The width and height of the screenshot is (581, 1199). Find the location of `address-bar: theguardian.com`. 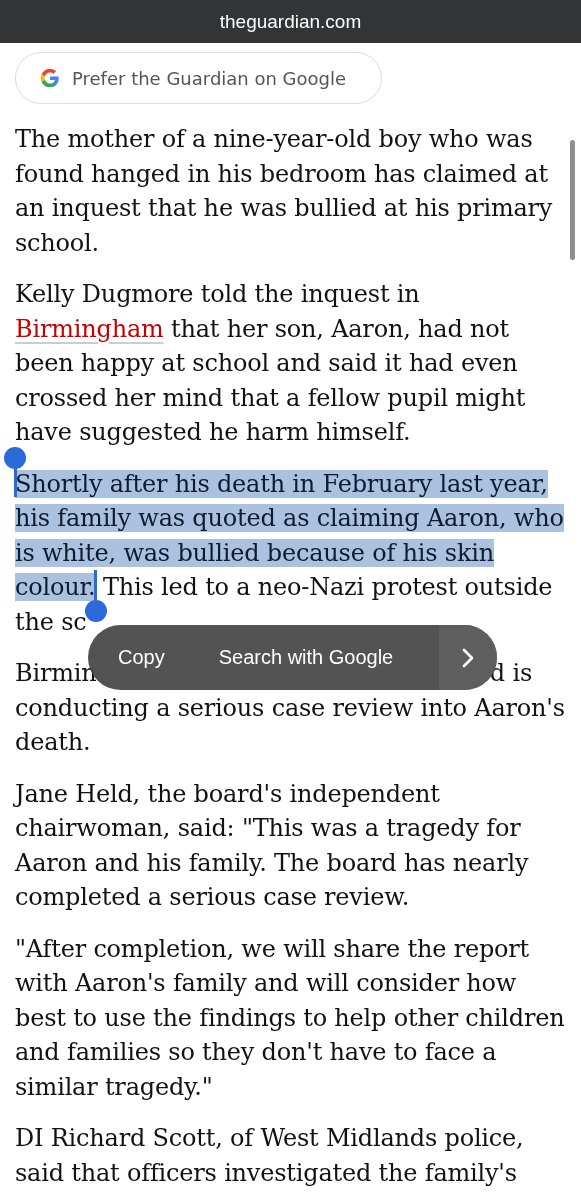

address-bar: theguardian.com is located at coordinates (290, 21).